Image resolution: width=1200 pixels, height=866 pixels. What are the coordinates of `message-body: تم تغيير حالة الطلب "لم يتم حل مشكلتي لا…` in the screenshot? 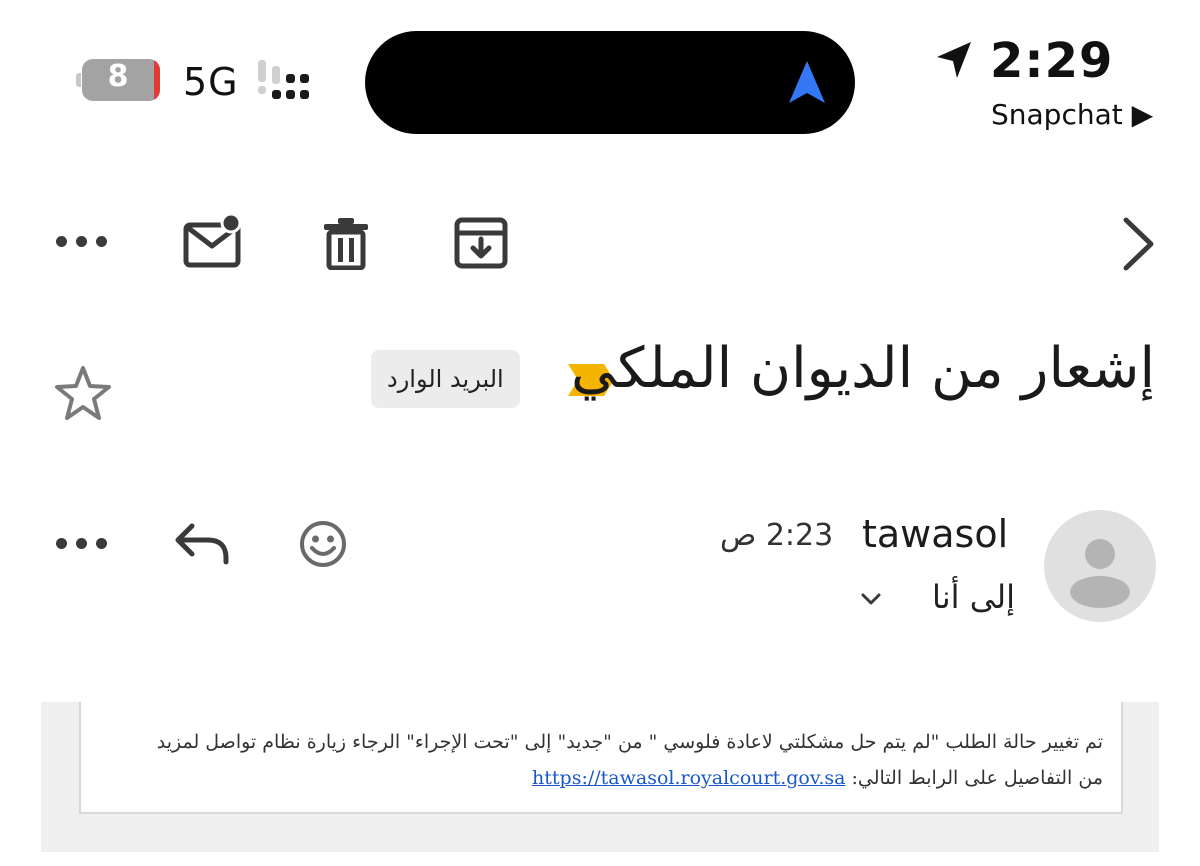 It's located at (601, 758).